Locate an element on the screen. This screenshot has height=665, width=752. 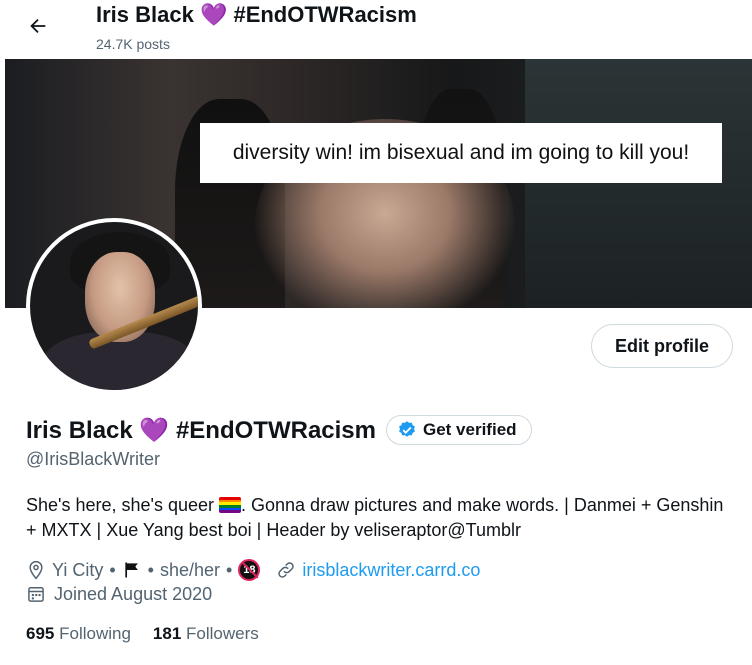
avatar is located at coordinates (114, 306).